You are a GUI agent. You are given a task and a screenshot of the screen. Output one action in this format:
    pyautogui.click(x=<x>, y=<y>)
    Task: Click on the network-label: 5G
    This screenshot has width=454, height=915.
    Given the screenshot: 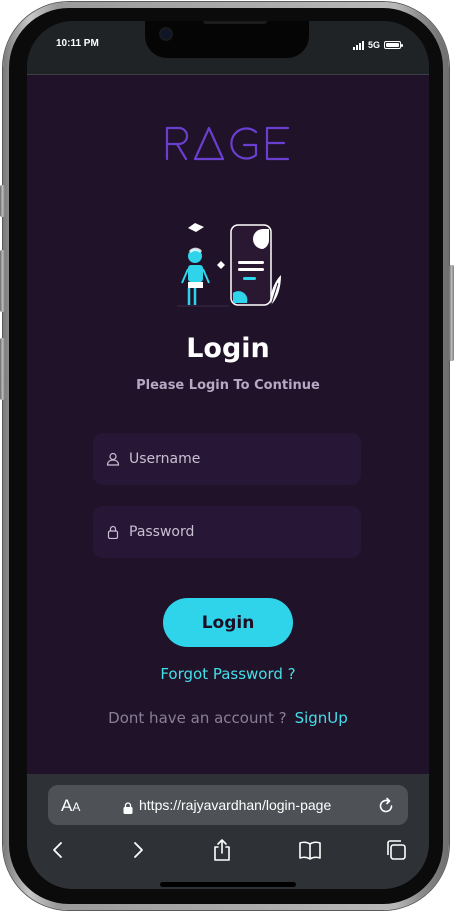 What is the action you would take?
    pyautogui.click(x=374, y=45)
    